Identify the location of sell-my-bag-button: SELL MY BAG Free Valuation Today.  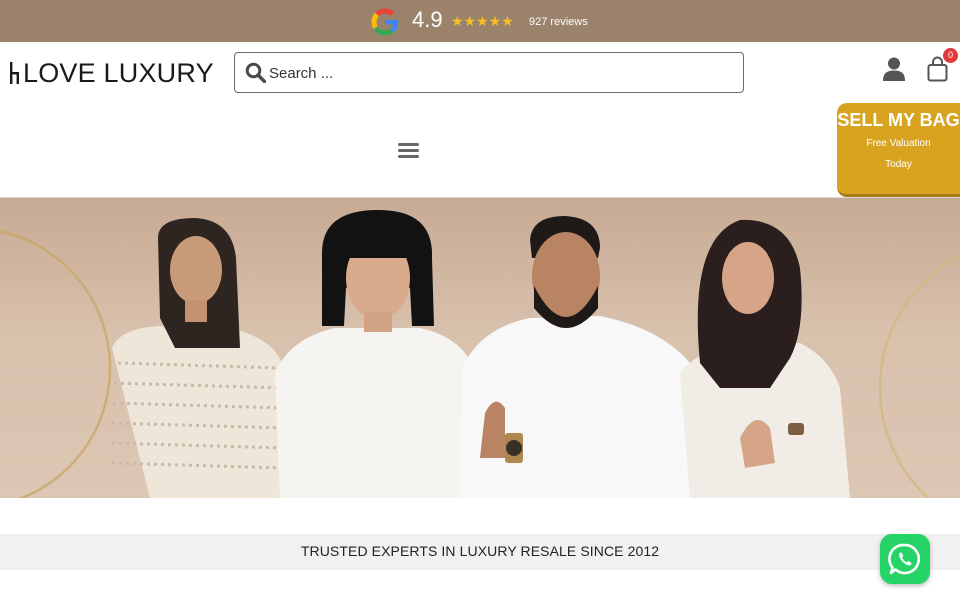
(898, 150).